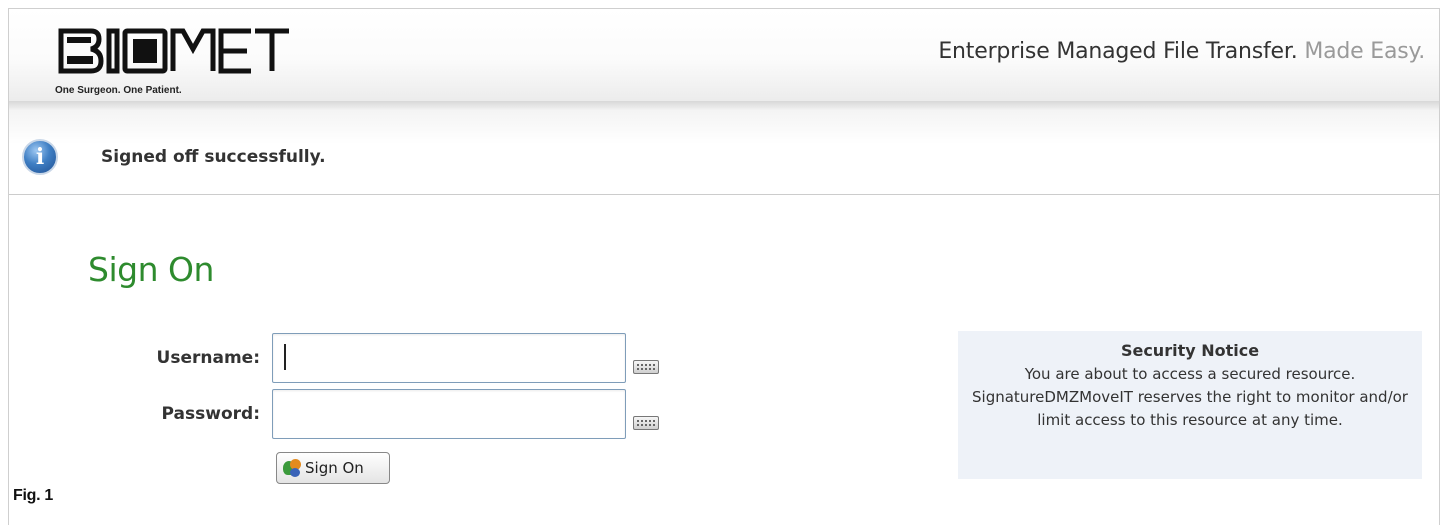  I want to click on password-label: Password:, so click(210, 414).